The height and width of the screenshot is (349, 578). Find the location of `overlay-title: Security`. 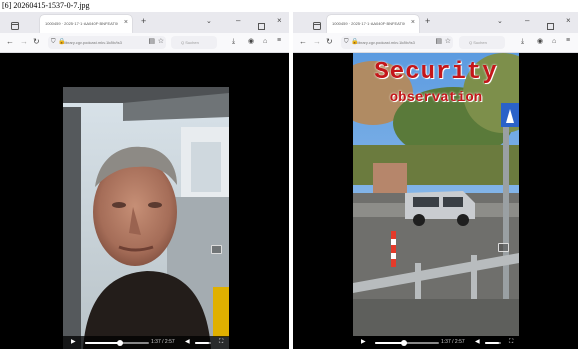

overlay-title: Security is located at coordinates (436, 72).